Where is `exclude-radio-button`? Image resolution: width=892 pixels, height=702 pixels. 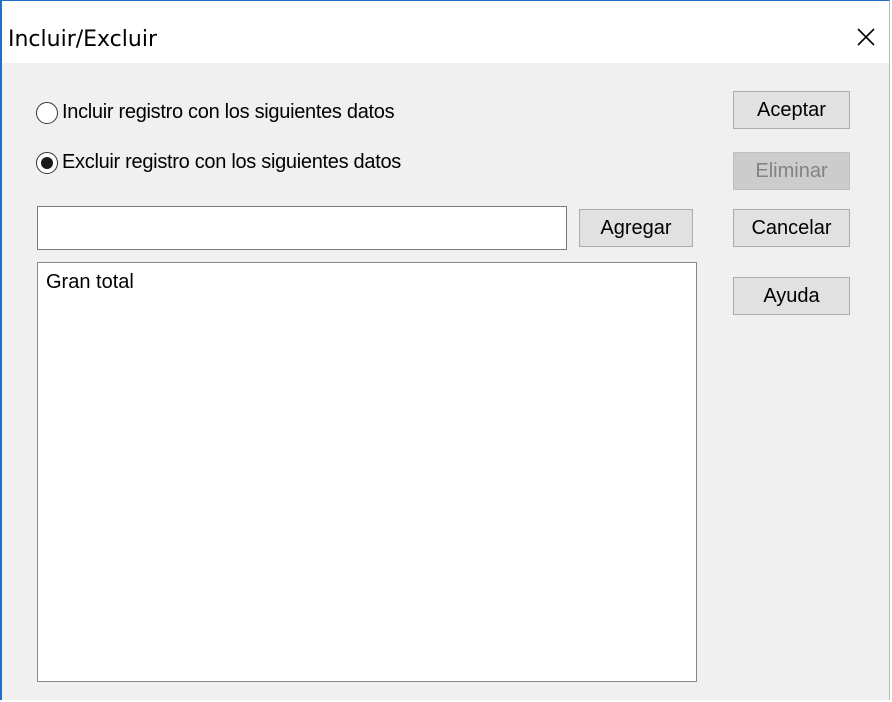
exclude-radio-button is located at coordinates (47, 162).